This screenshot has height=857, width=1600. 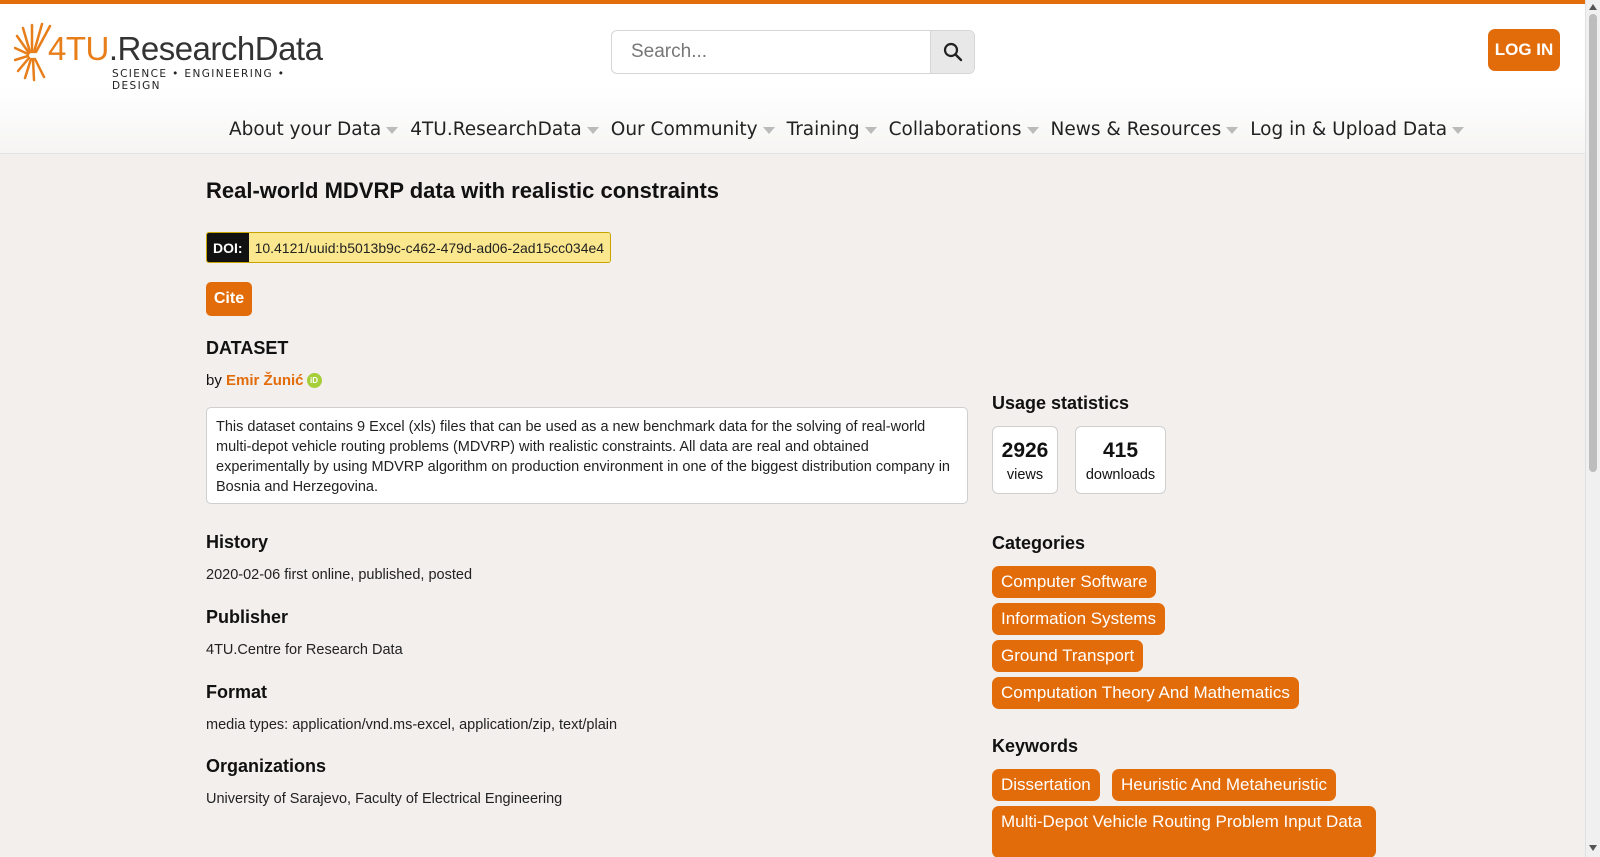 I want to click on nav-label: Training, so click(x=823, y=129).